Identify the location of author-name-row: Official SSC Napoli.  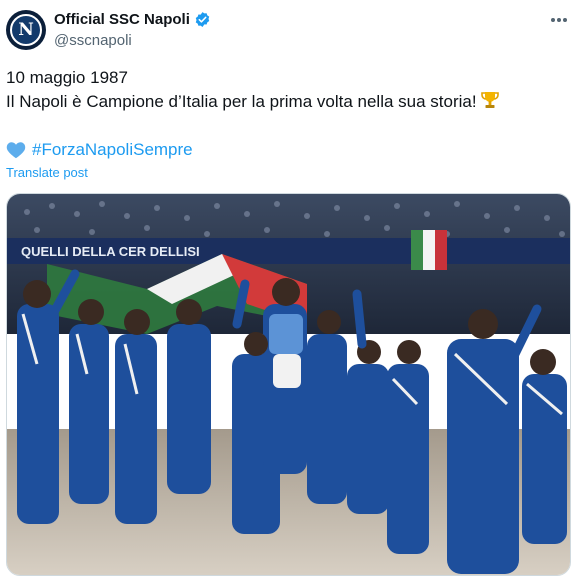
(132, 19).